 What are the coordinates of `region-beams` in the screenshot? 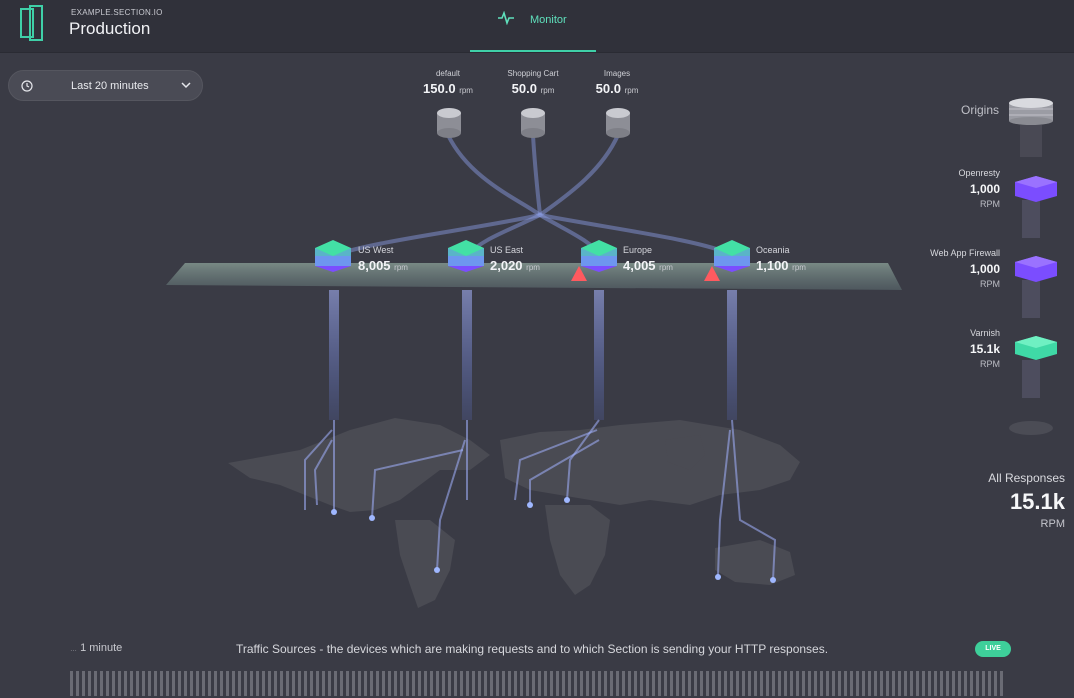 It's located at (533, 355).